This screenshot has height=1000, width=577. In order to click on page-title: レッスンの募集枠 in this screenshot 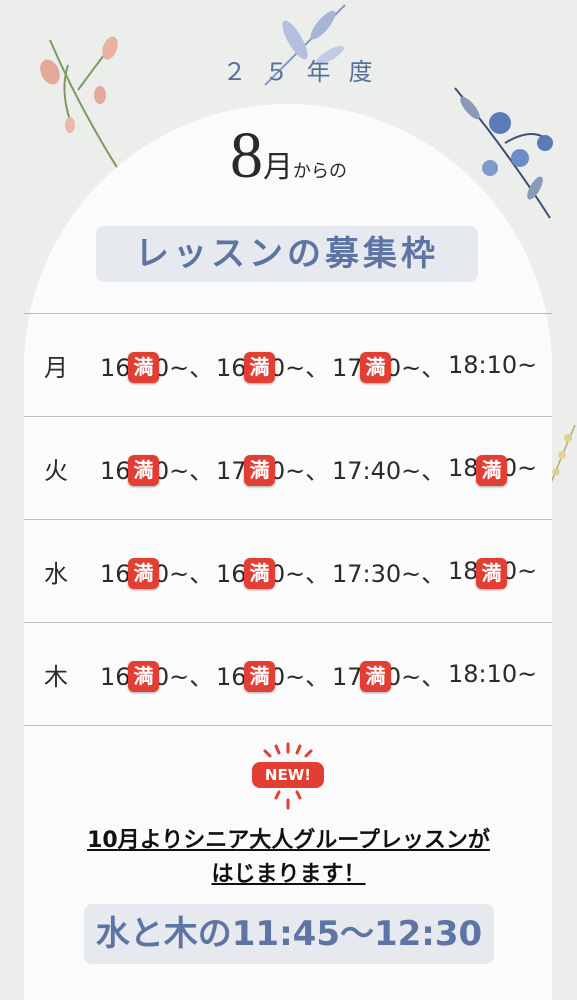, I will do `click(287, 254)`.